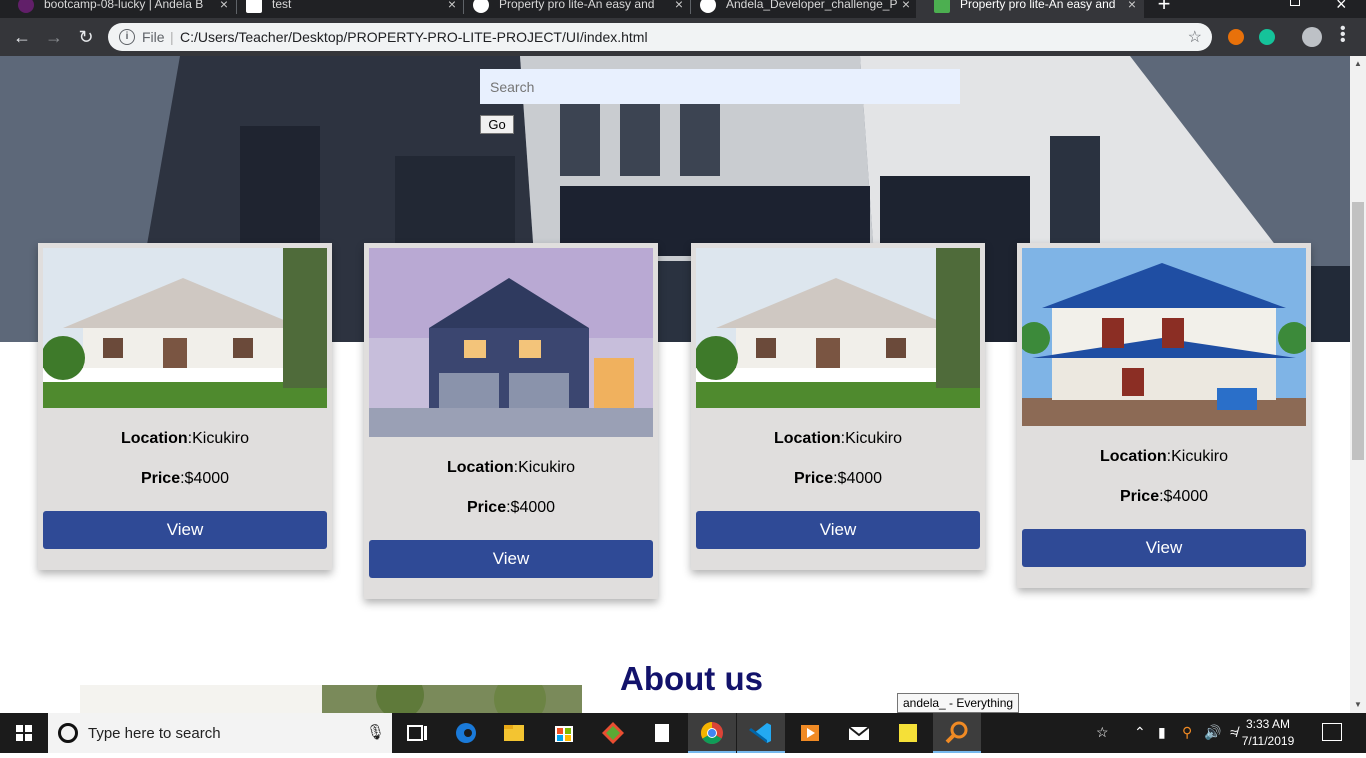 This screenshot has height=758, width=1366. I want to click on cortana-icon, so click(68, 733).